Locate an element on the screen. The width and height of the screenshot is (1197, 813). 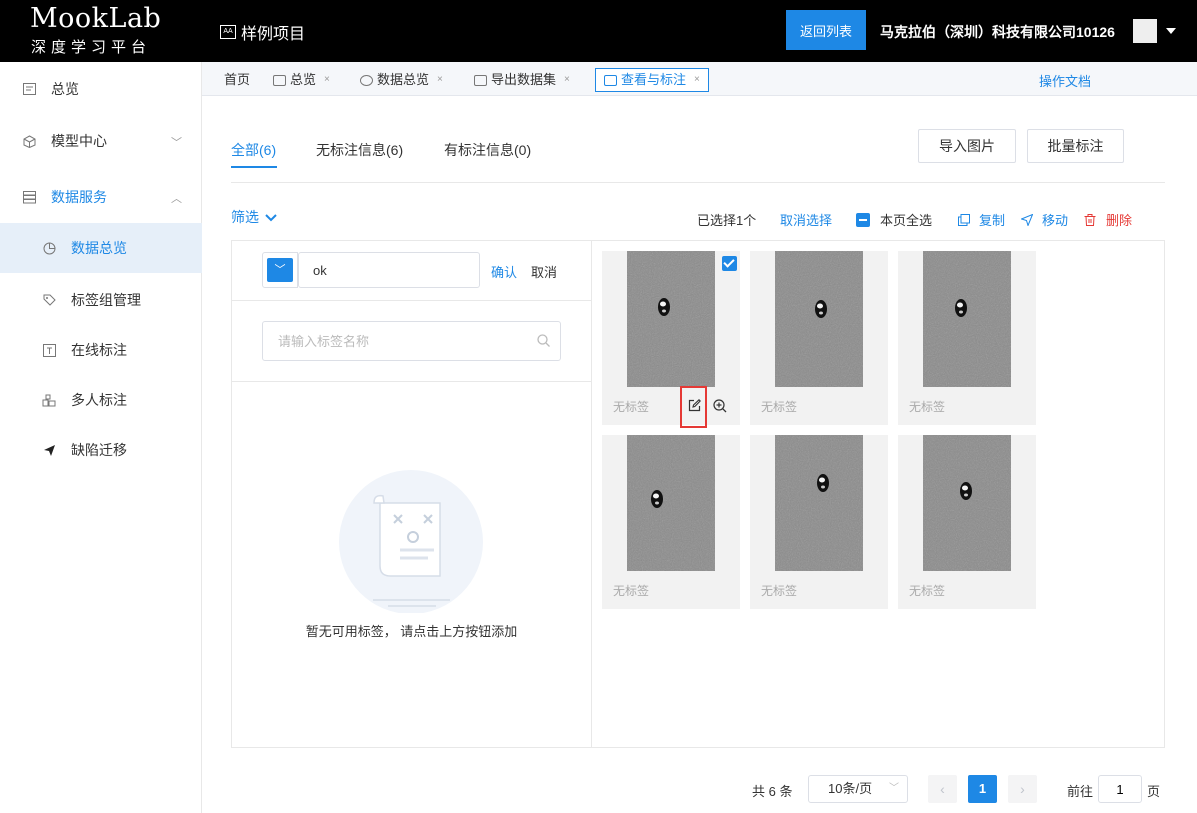
sidebar-item-data-overview: 数据总览 is located at coordinates (101, 248).